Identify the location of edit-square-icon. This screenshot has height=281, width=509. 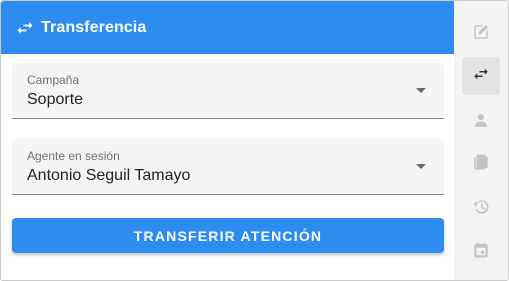
(481, 34).